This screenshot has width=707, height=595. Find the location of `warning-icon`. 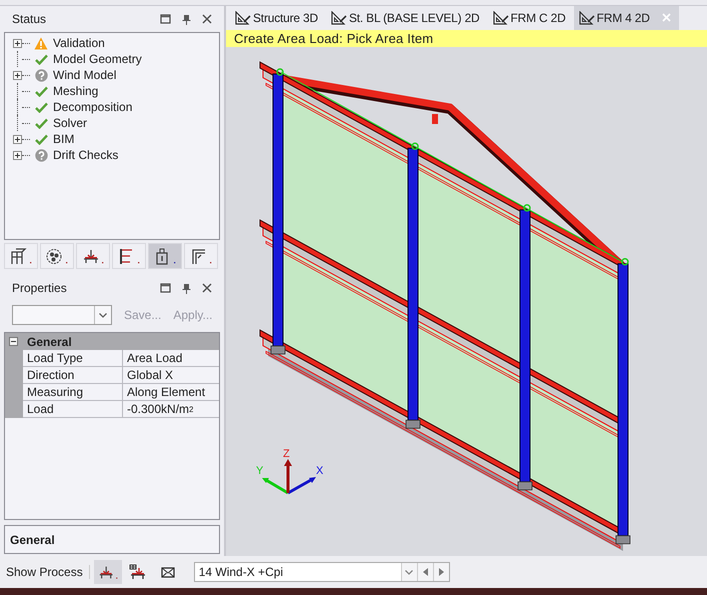

warning-icon is located at coordinates (41, 43).